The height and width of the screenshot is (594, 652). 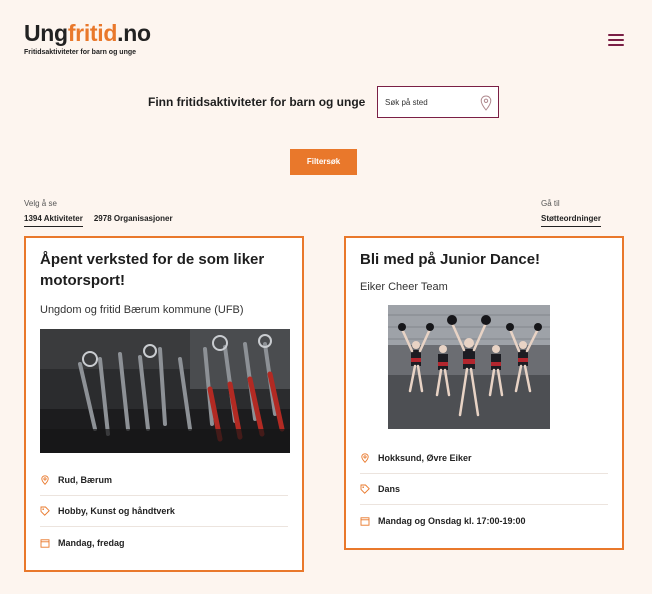 I want to click on location-search-input, so click(x=430, y=102).